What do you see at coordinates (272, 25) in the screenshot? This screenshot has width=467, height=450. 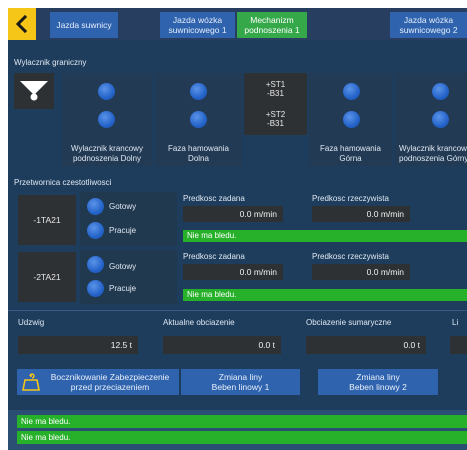 I see `tab-hoist-1: Mechanizm podnoszenia 1` at bounding box center [272, 25].